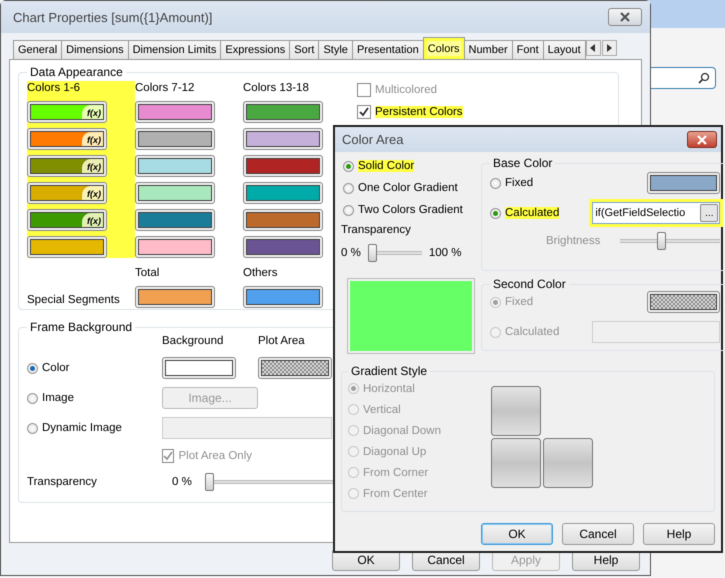 The height and width of the screenshot is (578, 725). Describe the element at coordinates (395, 494) in the screenshot. I see `radio-label: From Center` at that location.